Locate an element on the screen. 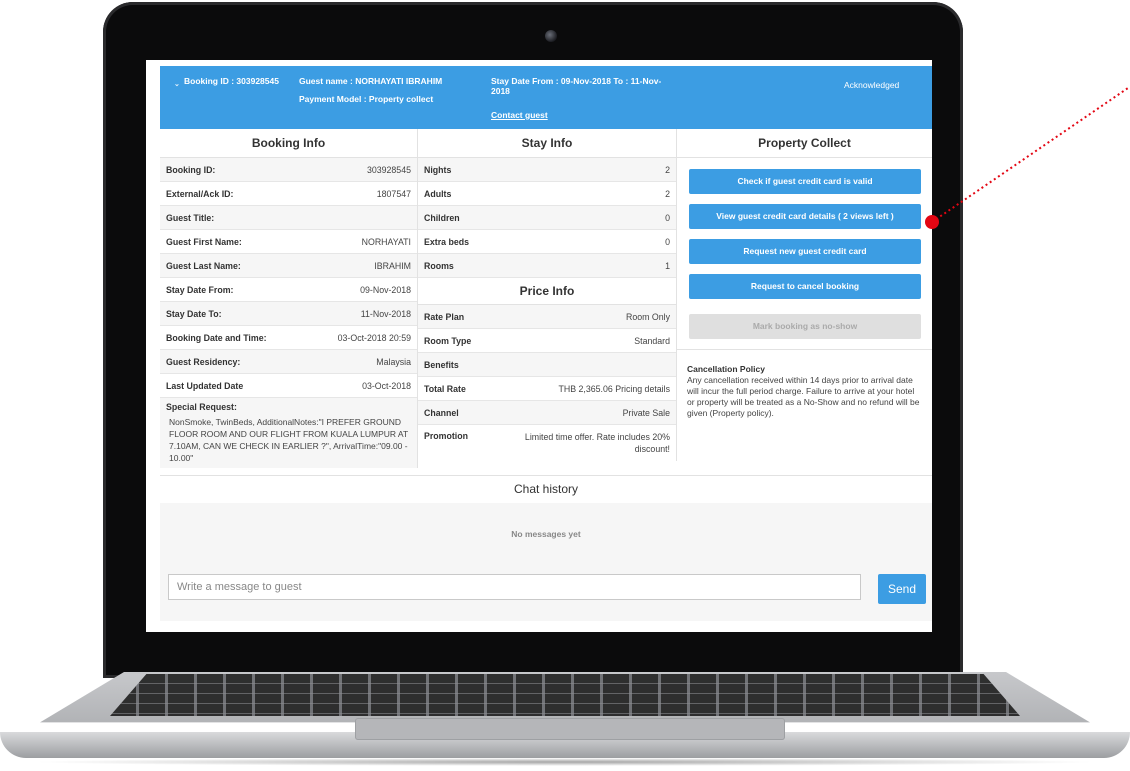  row-label: Stay Date From: is located at coordinates (200, 289).